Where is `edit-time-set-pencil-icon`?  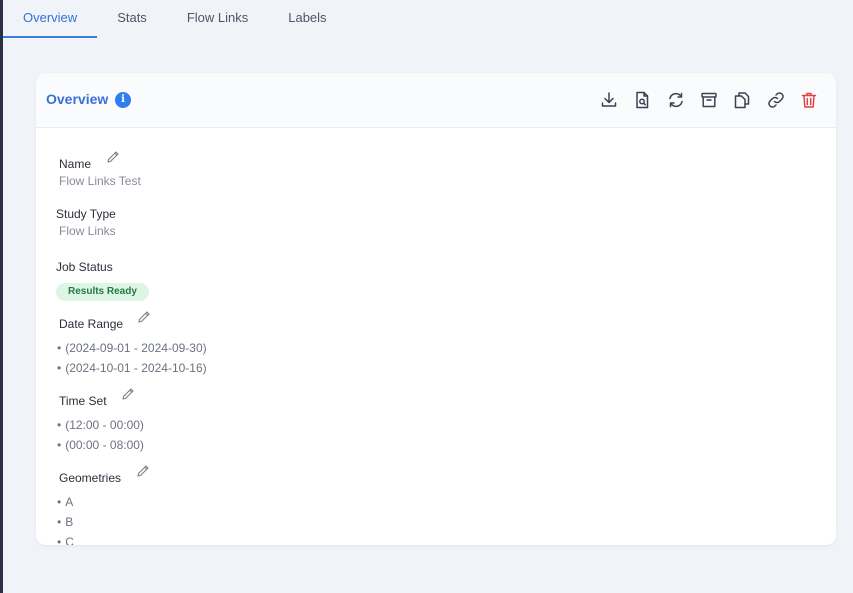 edit-time-set-pencil-icon is located at coordinates (128, 394).